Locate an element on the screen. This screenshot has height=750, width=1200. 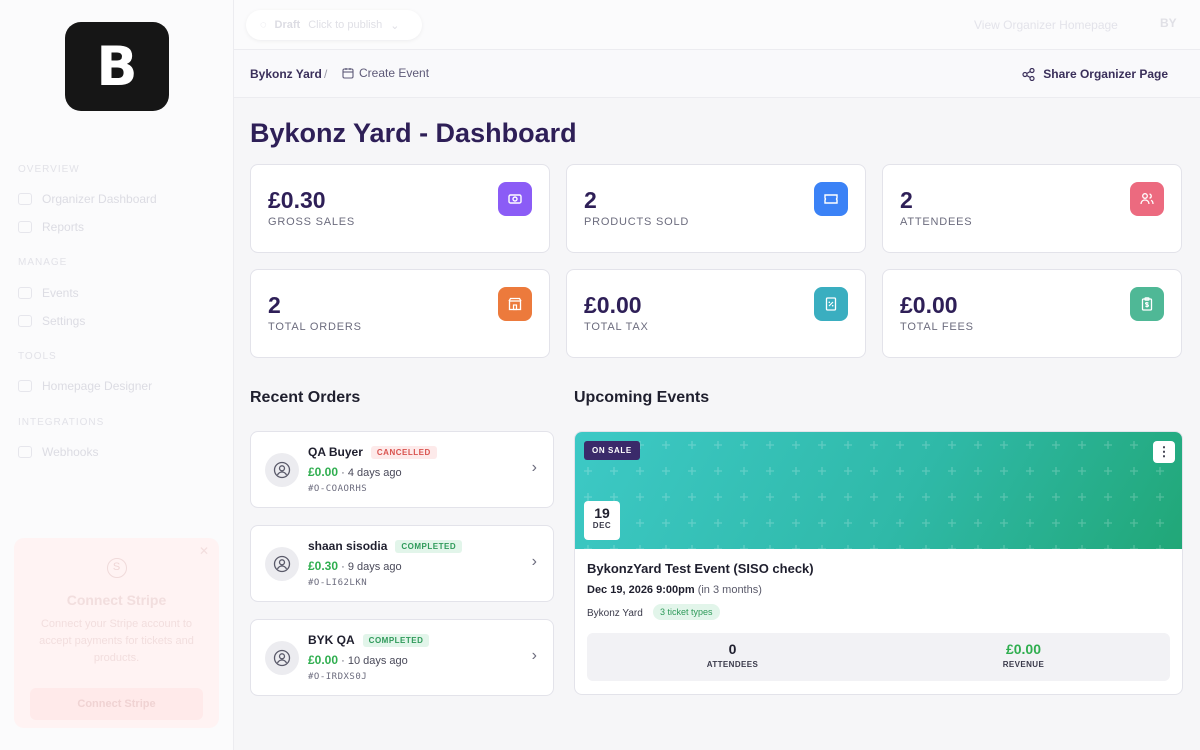
stat-label: GROSS SALES is located at coordinates (312, 222).